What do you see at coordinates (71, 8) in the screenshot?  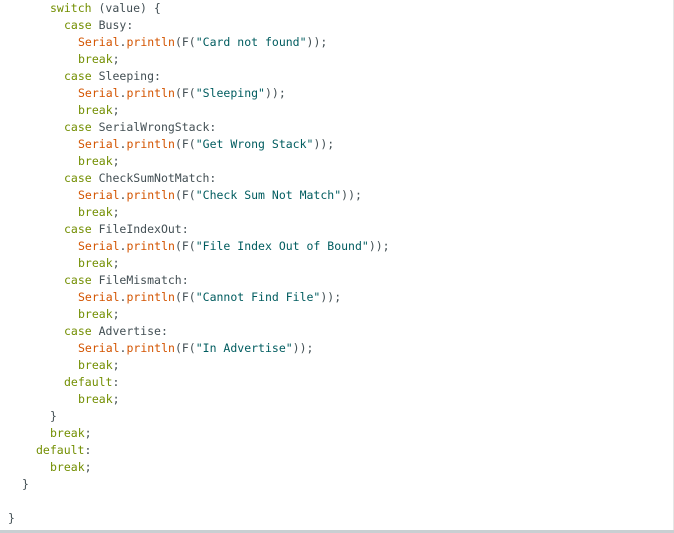 I see `keyword-token: switch` at bounding box center [71, 8].